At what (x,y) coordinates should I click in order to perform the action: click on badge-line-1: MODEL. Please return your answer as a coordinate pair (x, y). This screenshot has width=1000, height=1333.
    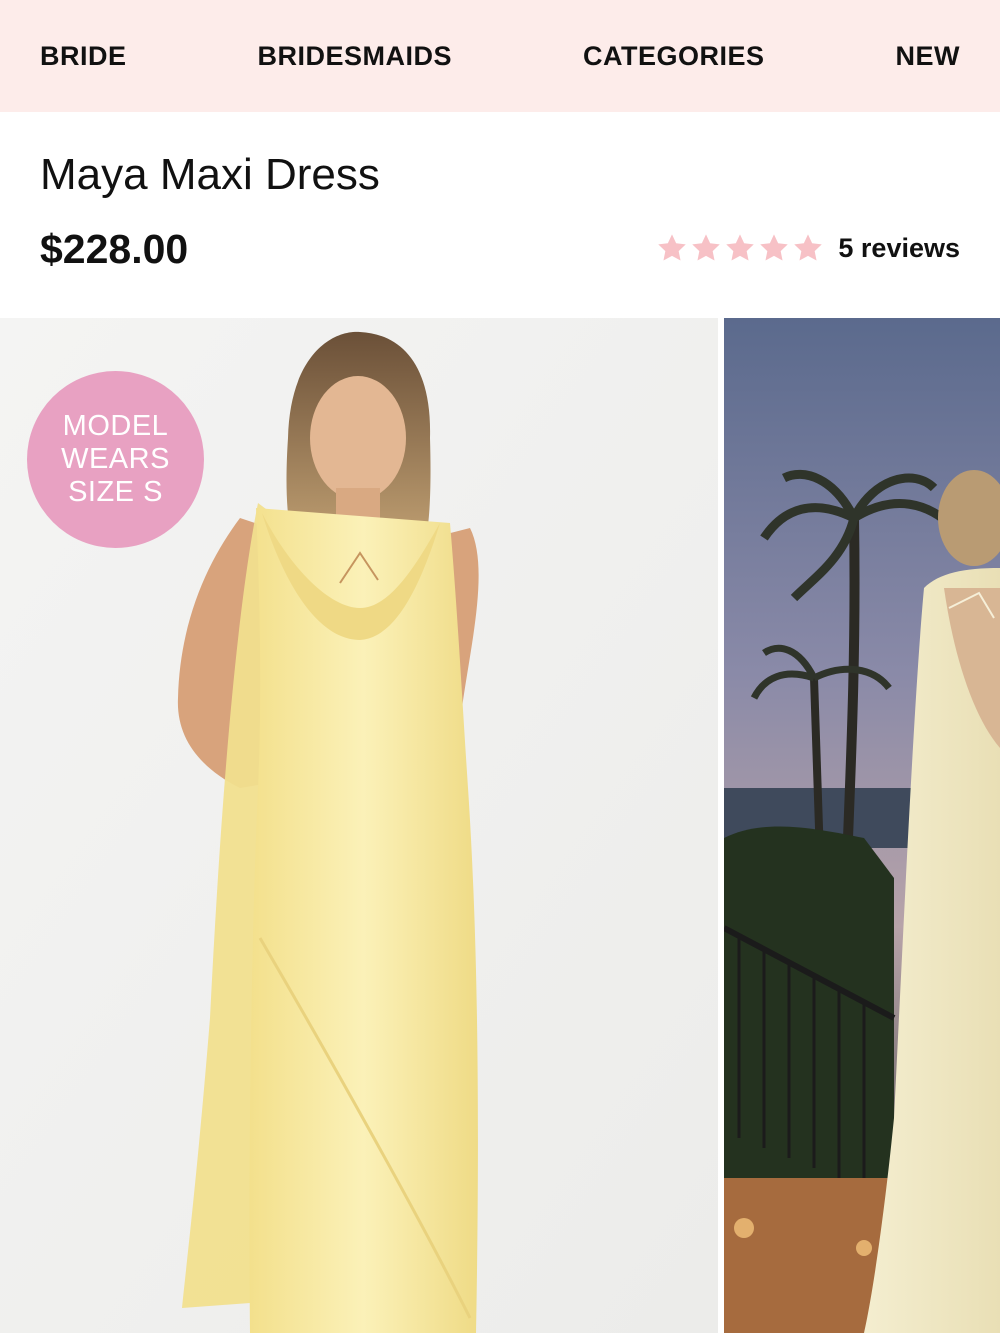
    Looking at the image, I should click on (115, 426).